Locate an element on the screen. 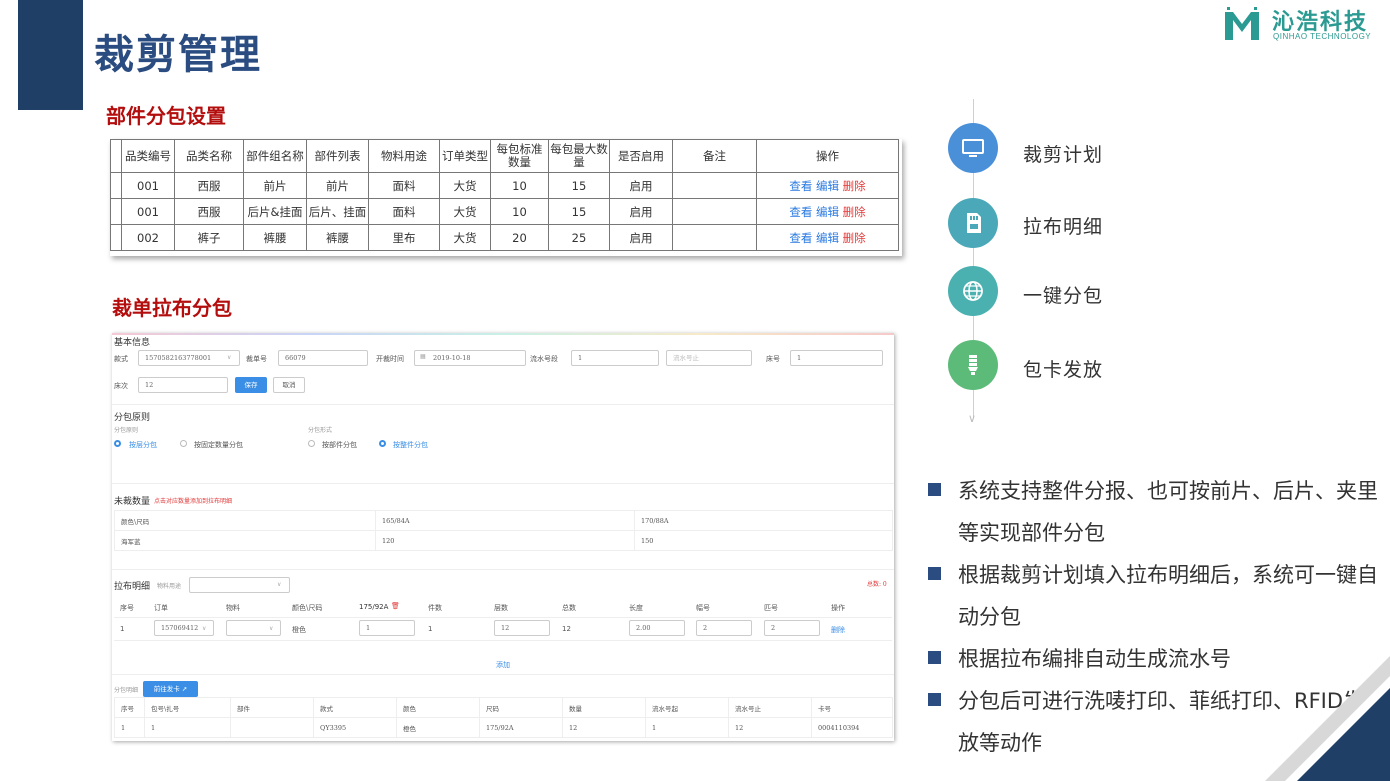  table-row: 001 西服 前片 前片 面料 大货 10 15 启用 查看 编辑 删除 is located at coordinates (504, 185).